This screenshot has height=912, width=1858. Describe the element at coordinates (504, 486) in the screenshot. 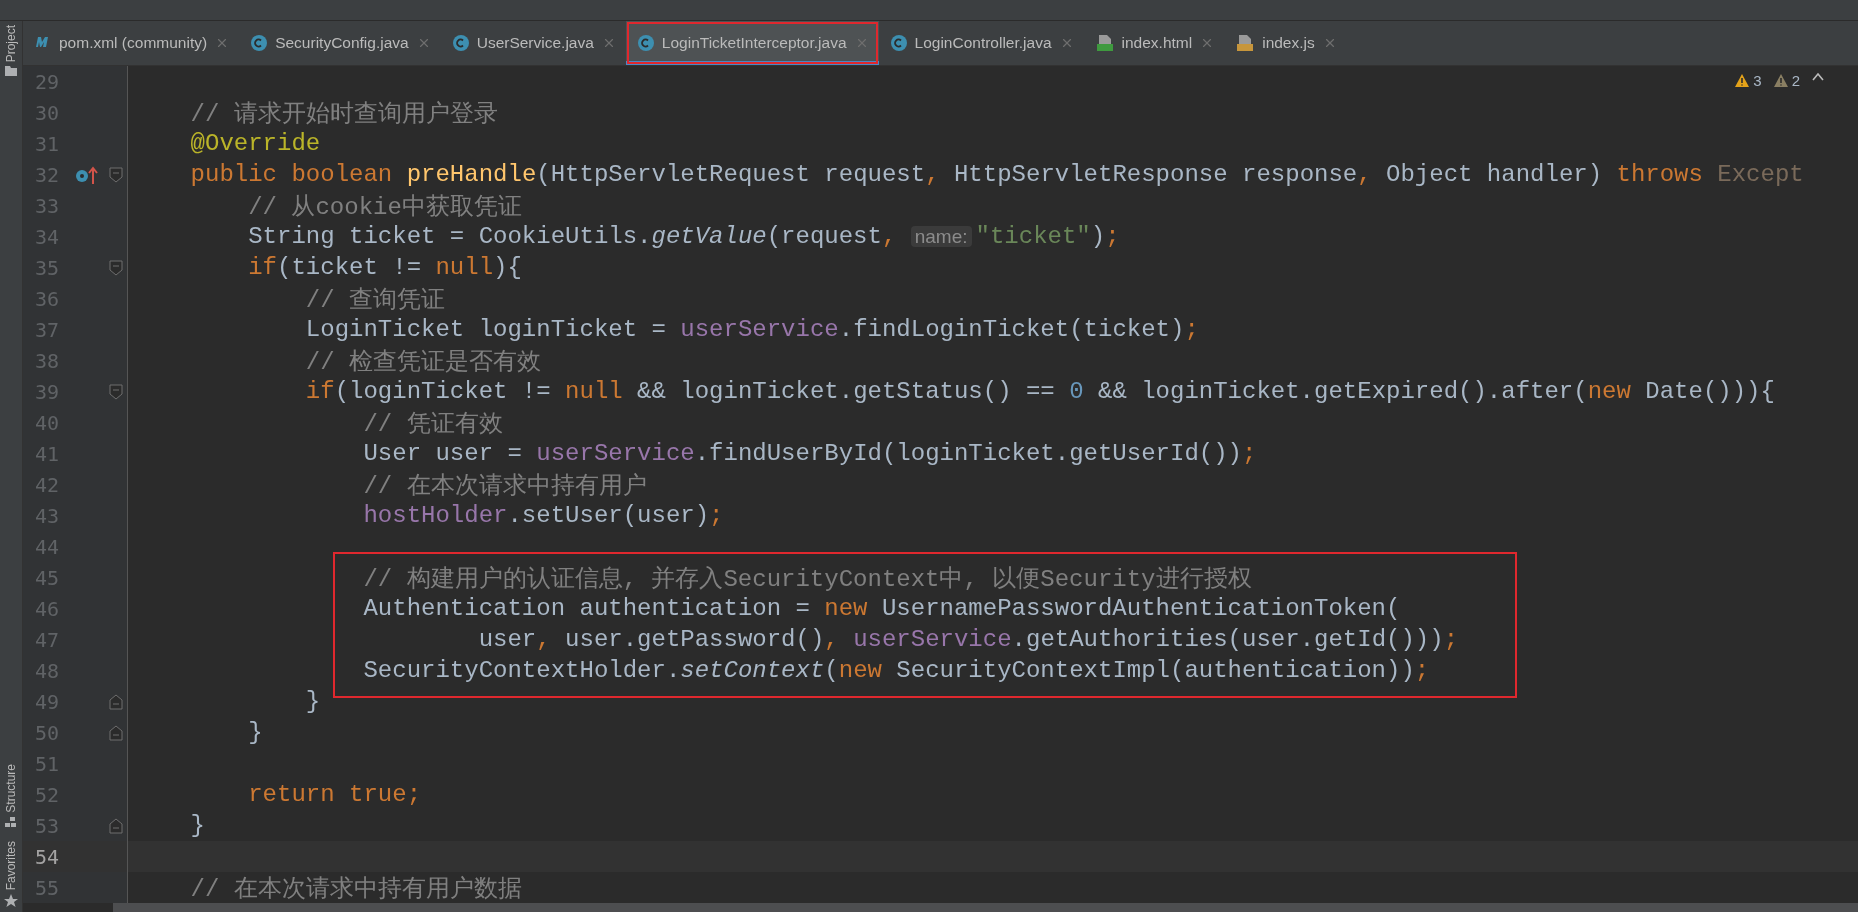

I see `code-line: // 在本次请求中持有用户` at that location.